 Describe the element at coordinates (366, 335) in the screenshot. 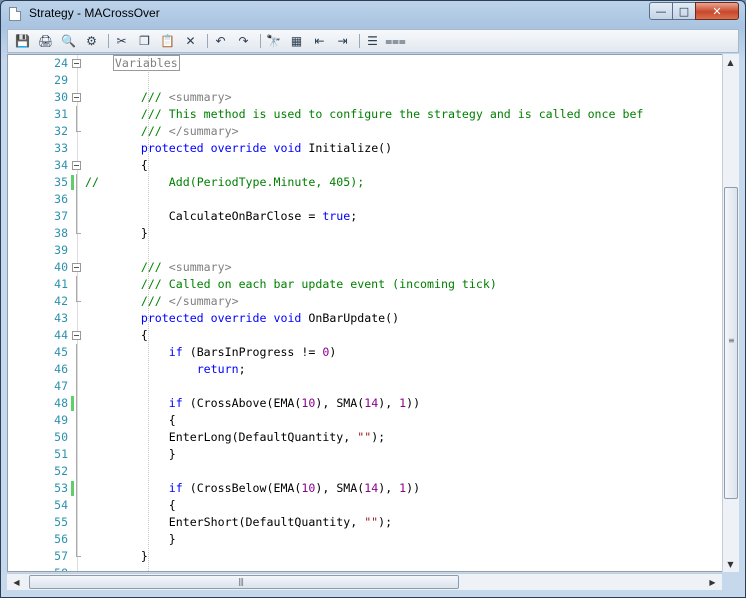

I see `code-line: 44 {` at that location.